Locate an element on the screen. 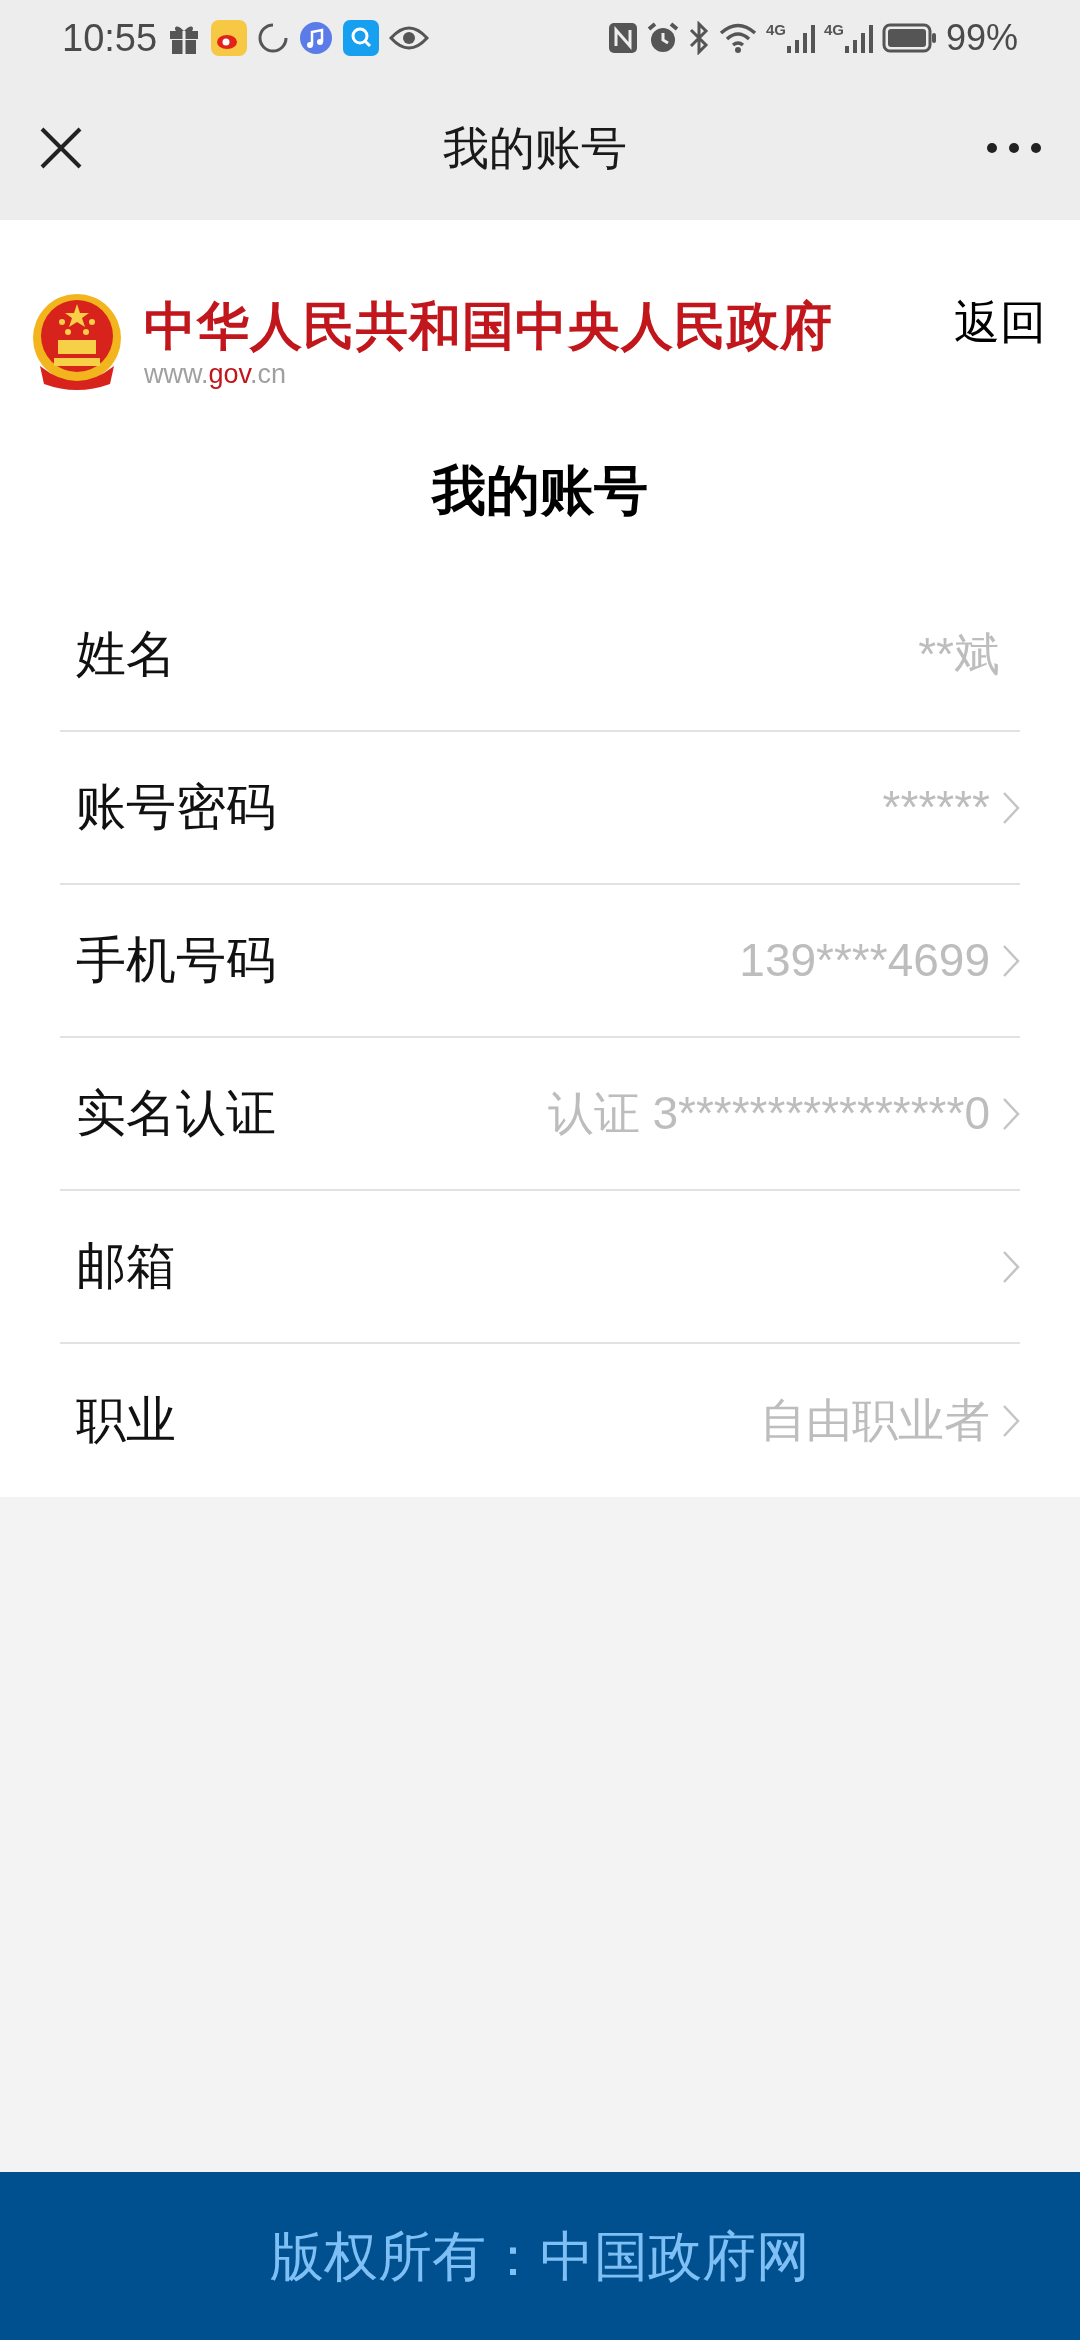 This screenshot has width=1080, height=2340. battery-icon is located at coordinates (909, 38).